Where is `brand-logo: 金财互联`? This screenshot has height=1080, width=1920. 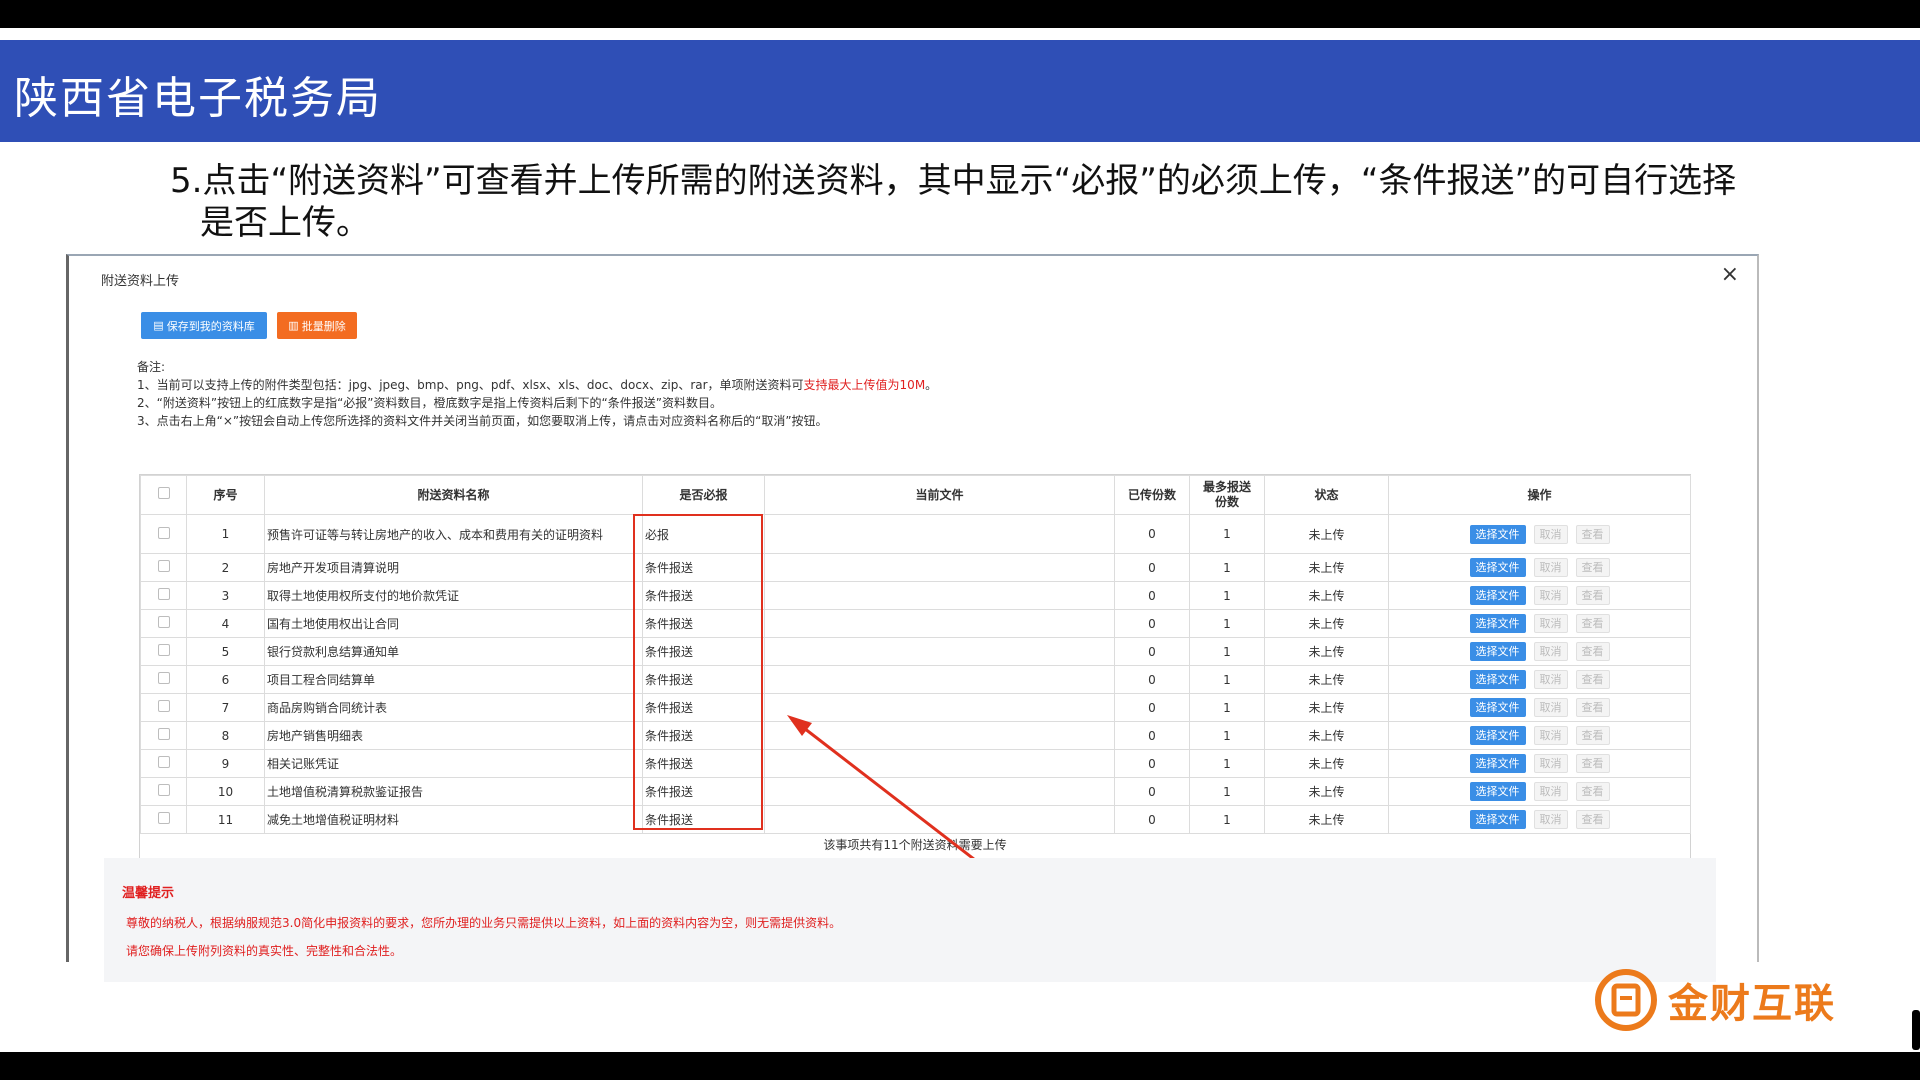
brand-logo: 金财互联 is located at coordinates (1715, 1000).